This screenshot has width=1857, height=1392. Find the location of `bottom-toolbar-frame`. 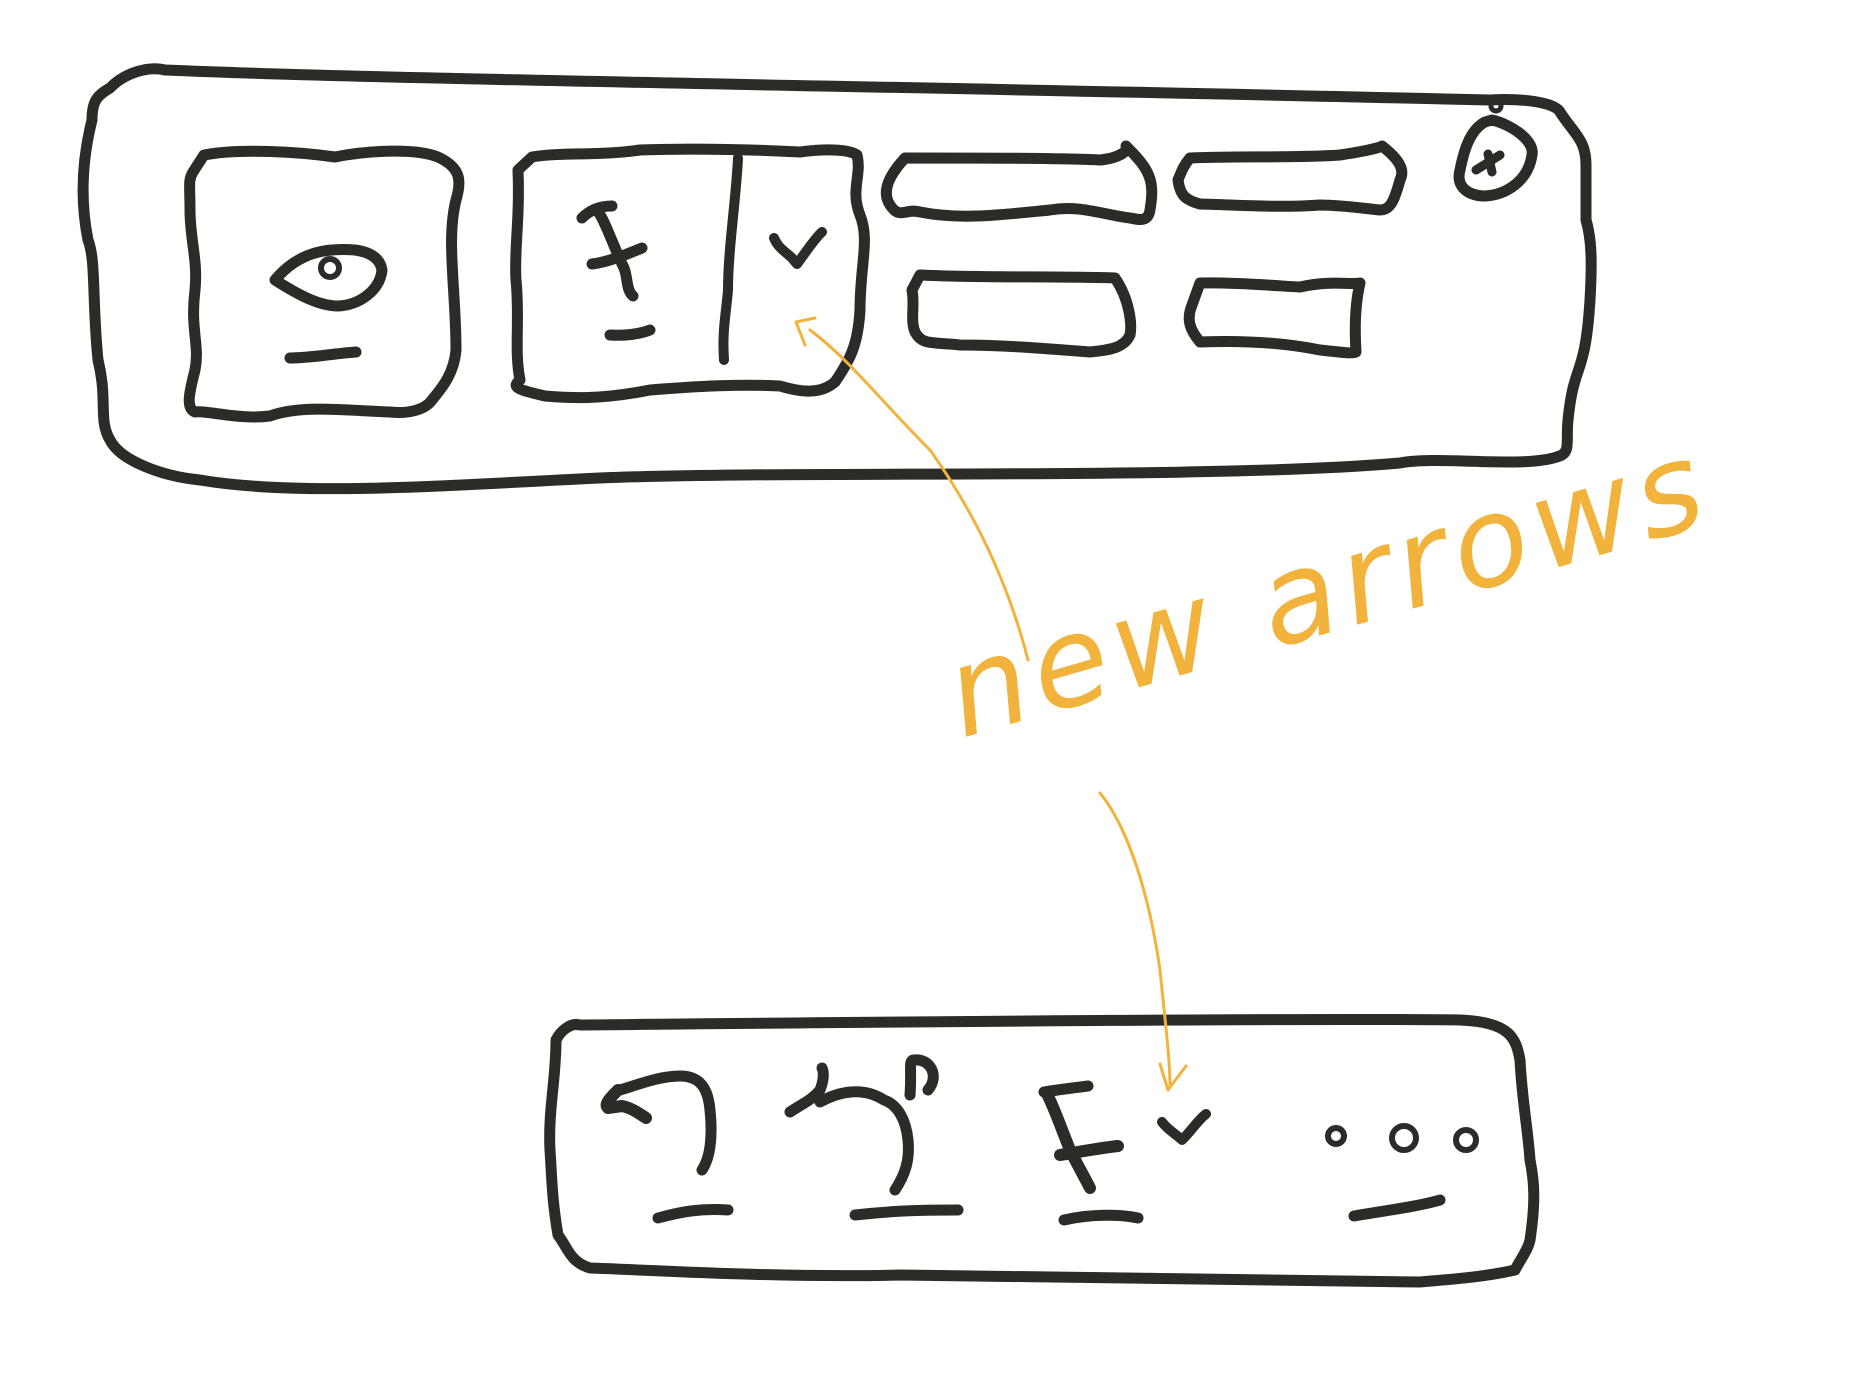

bottom-toolbar-frame is located at coordinates (1042, 1150).